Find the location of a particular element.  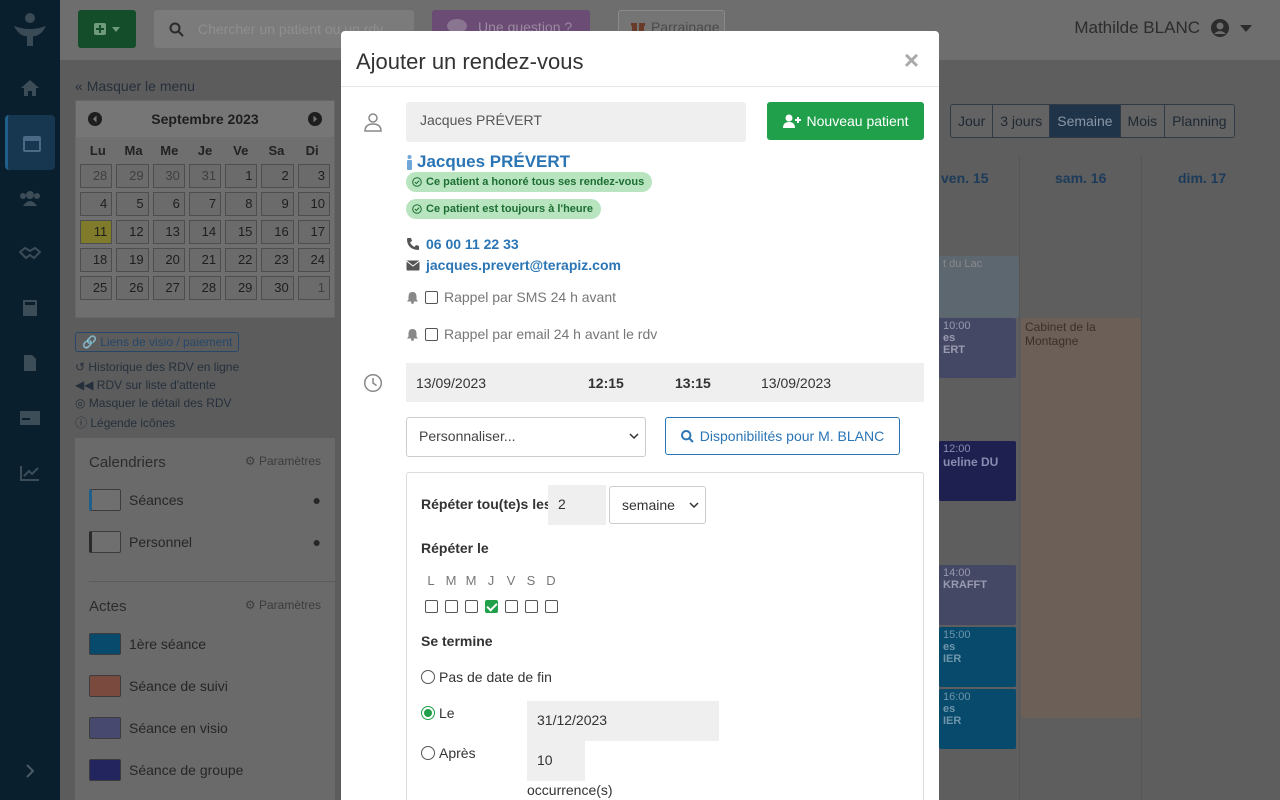

calendar-item-seances: Séances ● is located at coordinates (205, 500).